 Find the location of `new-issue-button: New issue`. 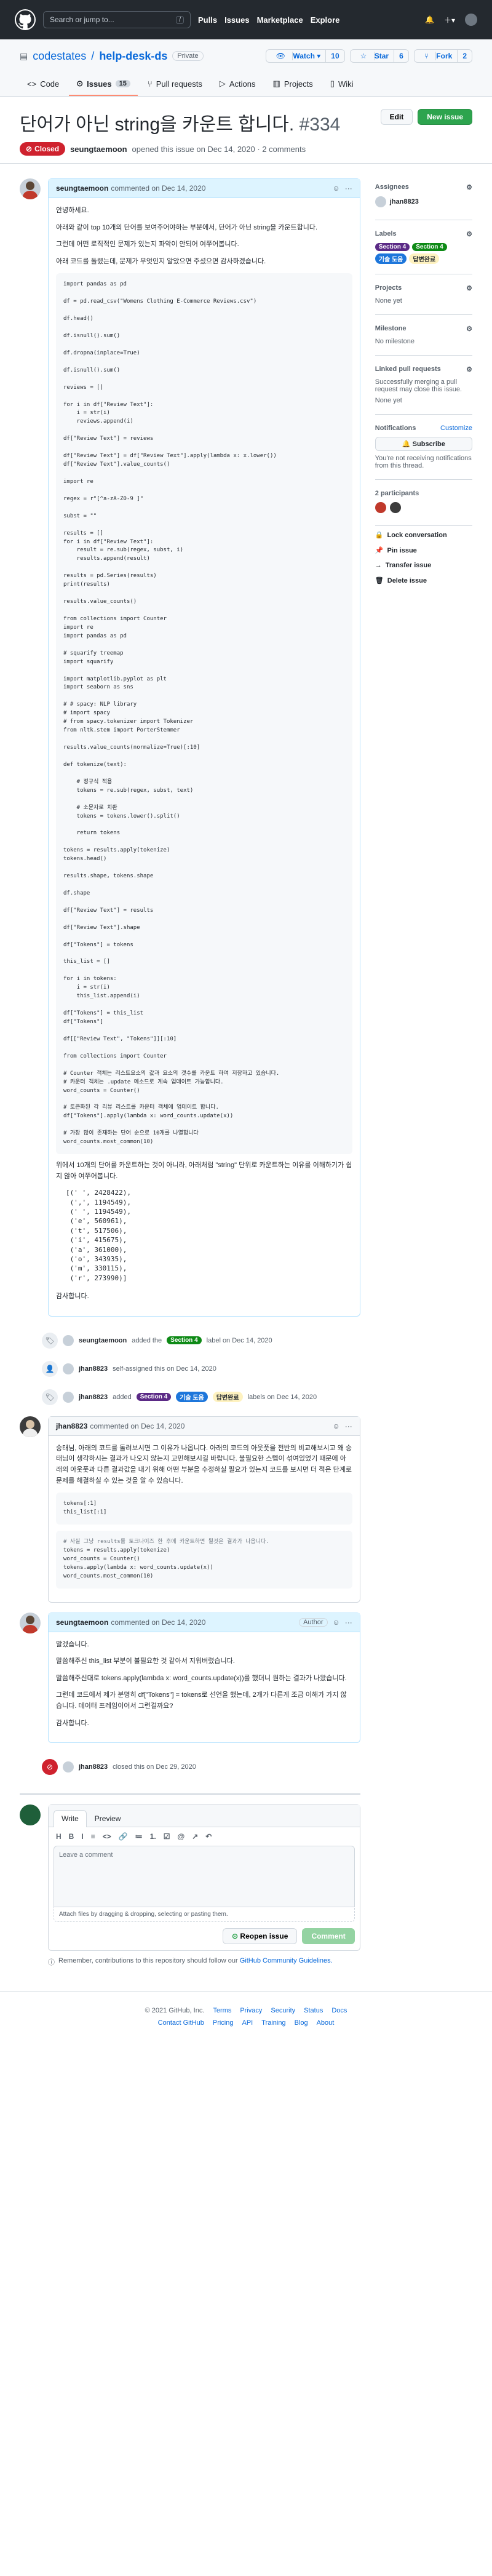

new-issue-button: New issue is located at coordinates (445, 117).